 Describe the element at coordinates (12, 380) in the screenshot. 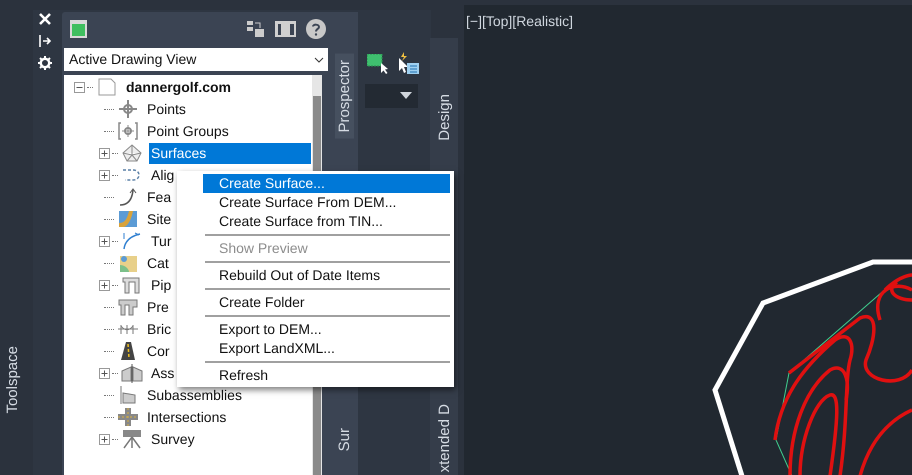

I see `palette-title: Toolspace` at that location.